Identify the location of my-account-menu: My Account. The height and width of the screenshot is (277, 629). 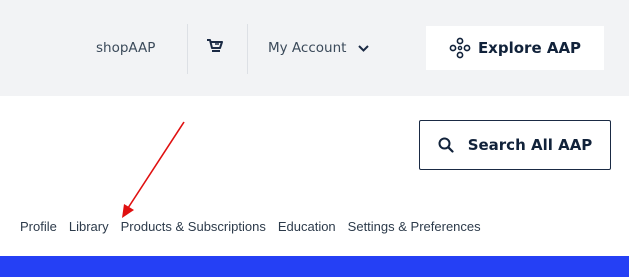
(319, 48).